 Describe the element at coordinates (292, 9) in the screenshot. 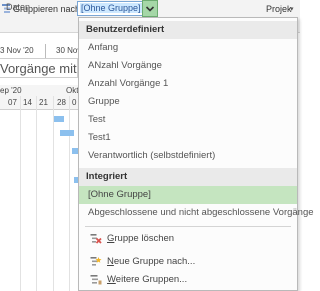

I see `projekt-chevron-icon: ▾` at that location.